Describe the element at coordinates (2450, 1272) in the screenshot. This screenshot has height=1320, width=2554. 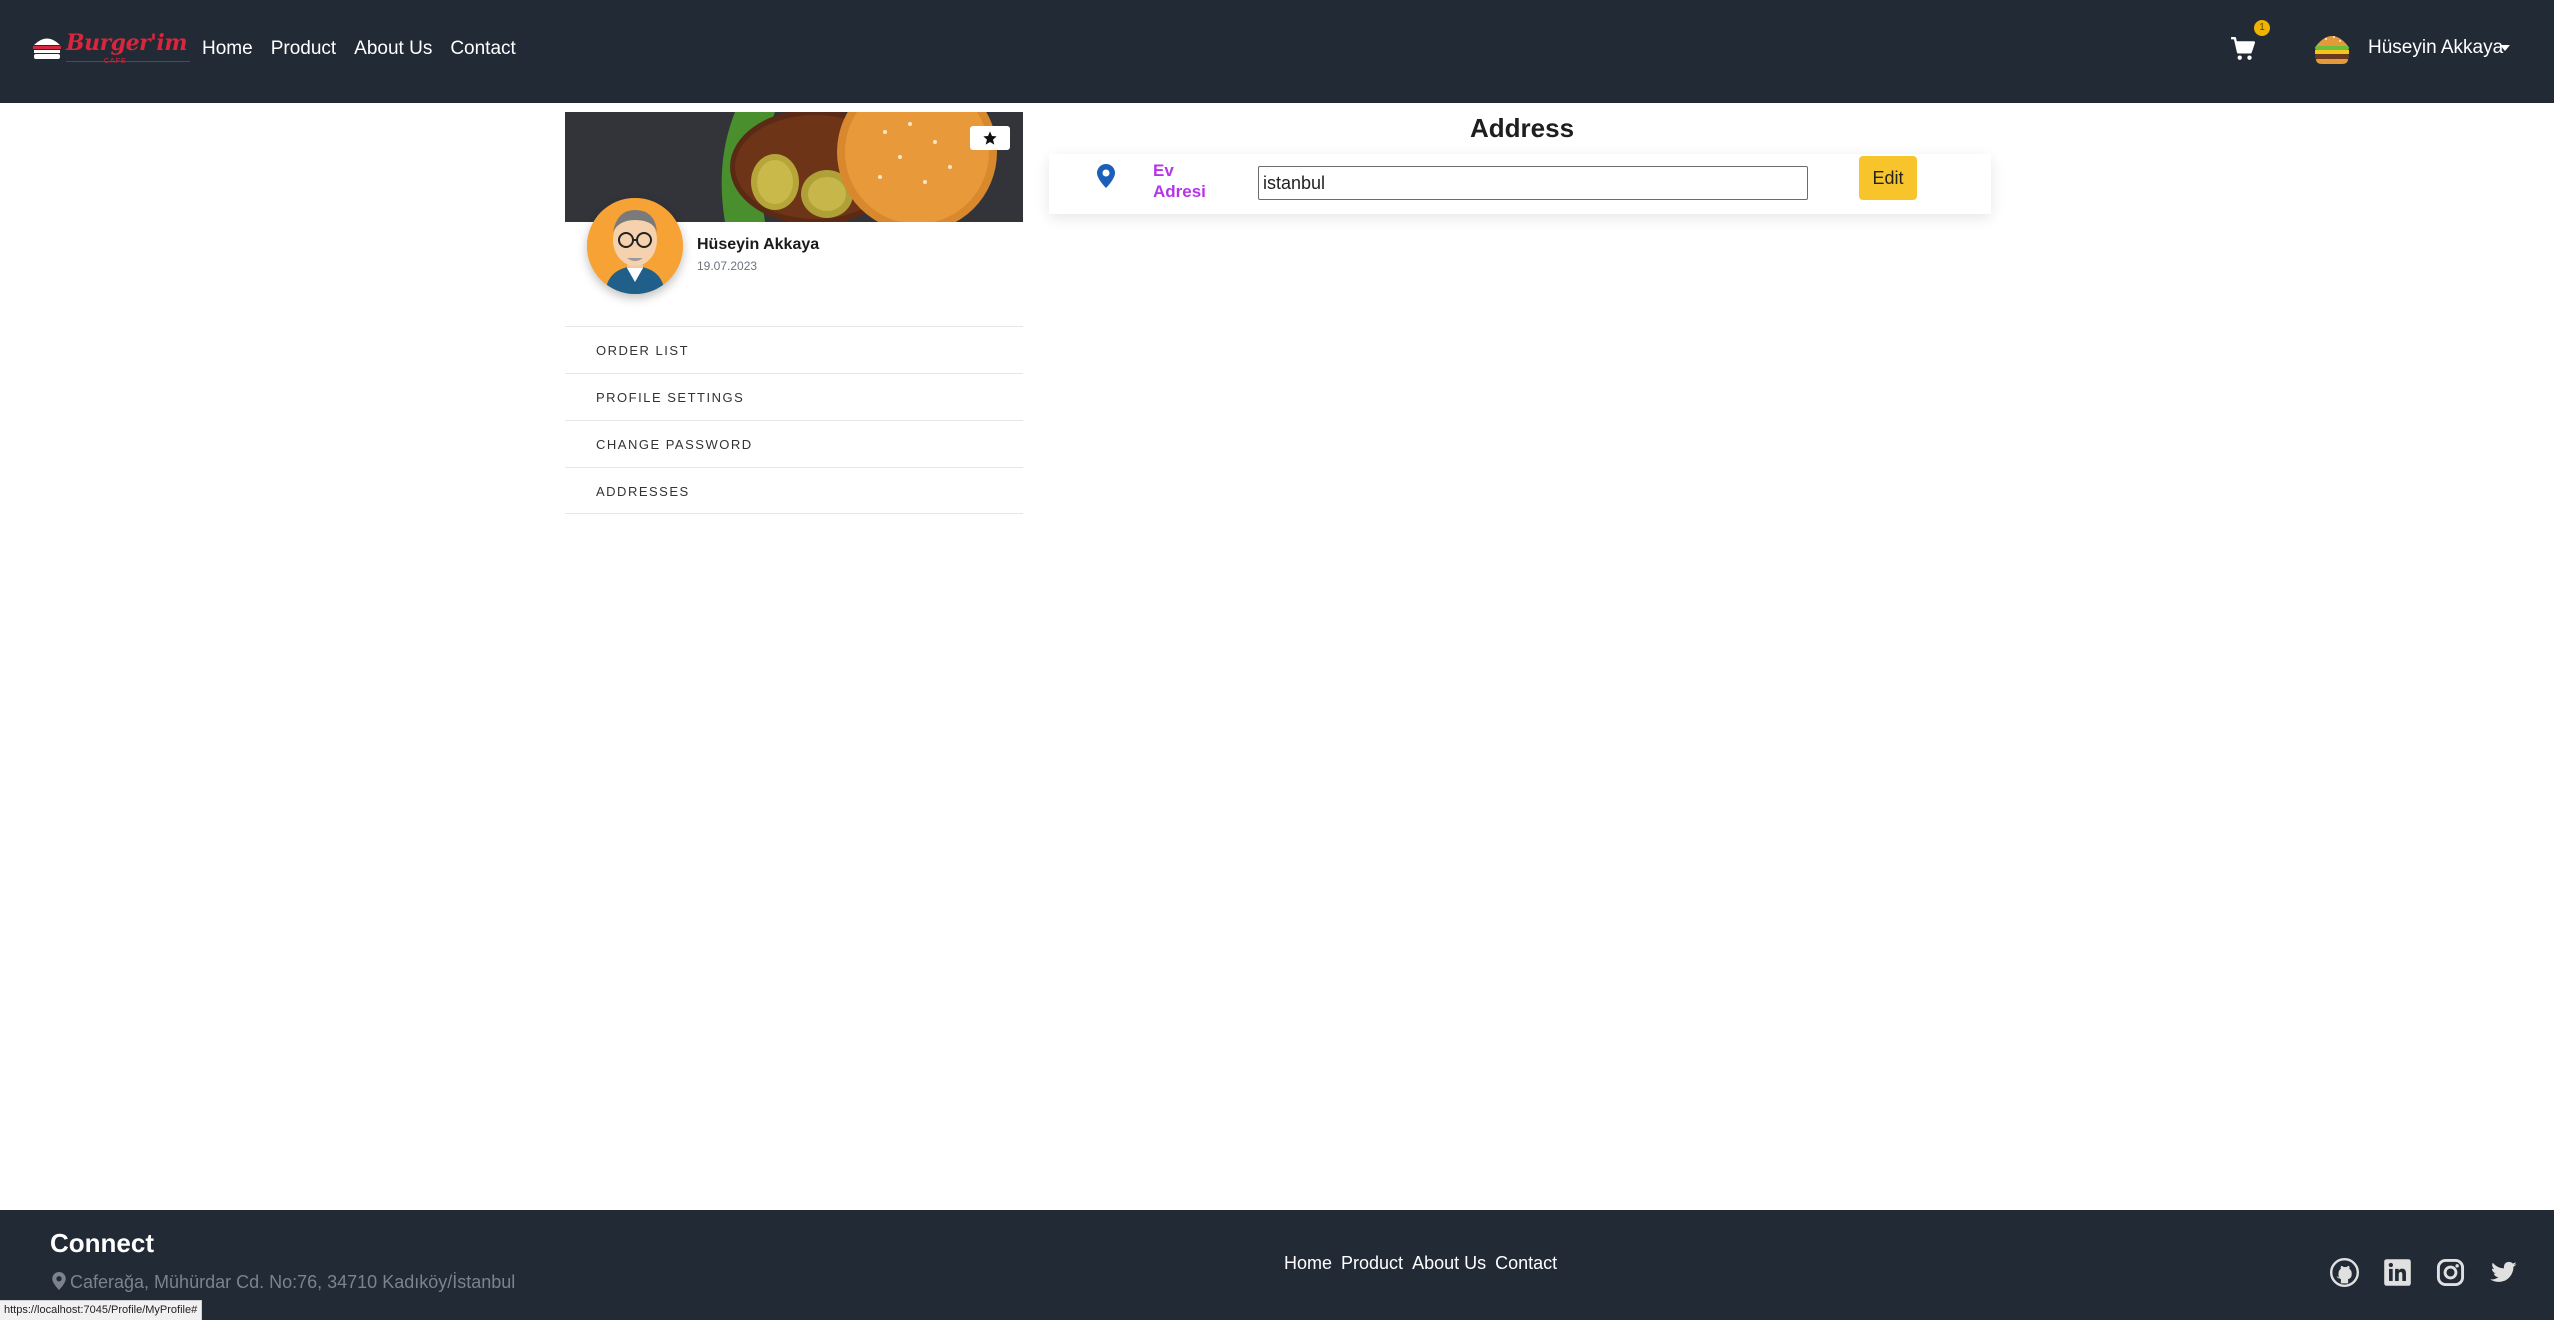
I see `instagram-icon` at that location.